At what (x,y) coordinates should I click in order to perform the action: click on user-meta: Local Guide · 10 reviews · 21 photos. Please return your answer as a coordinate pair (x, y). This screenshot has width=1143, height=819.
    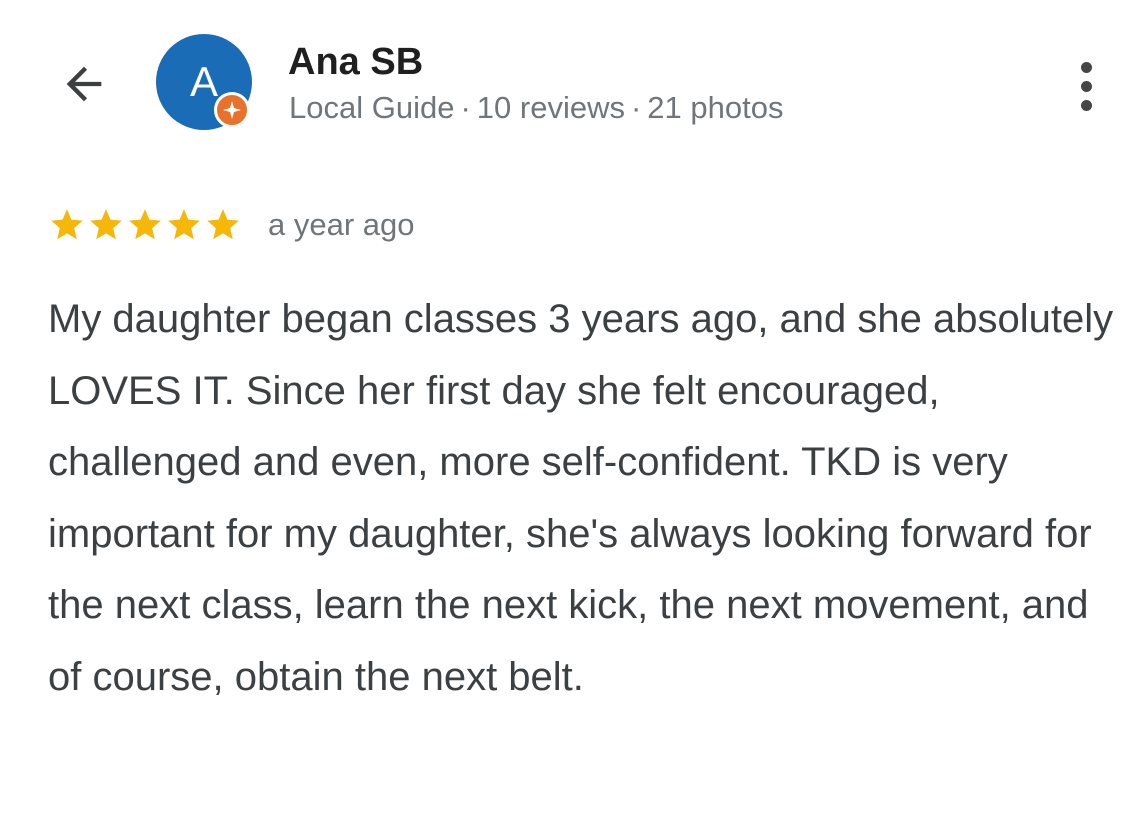
    Looking at the image, I should click on (536, 108).